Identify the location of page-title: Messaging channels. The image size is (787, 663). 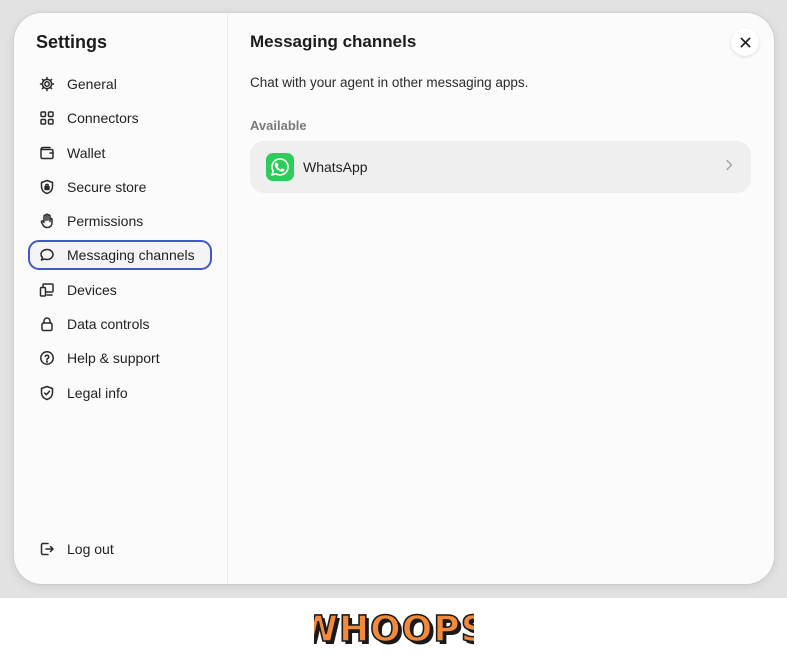
(333, 41).